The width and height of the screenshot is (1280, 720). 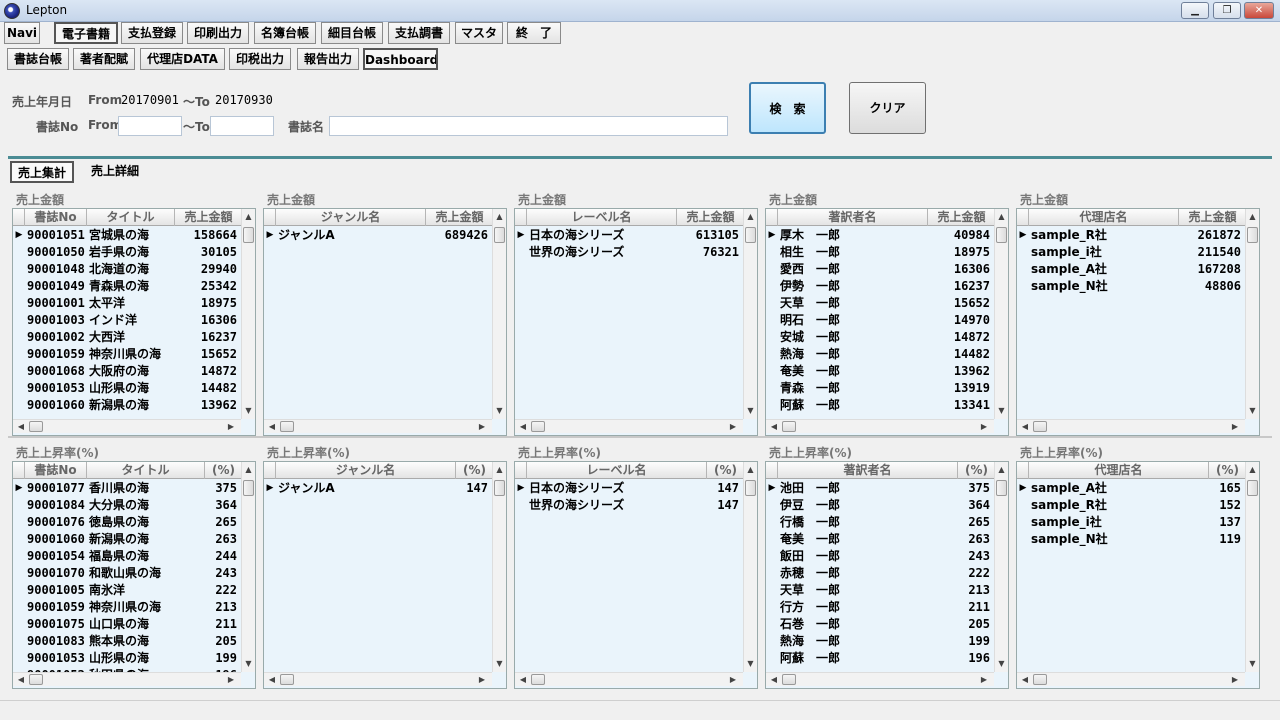 What do you see at coordinates (881, 303) in the screenshot?
I see `table-row: 天草 一郎 15652` at bounding box center [881, 303].